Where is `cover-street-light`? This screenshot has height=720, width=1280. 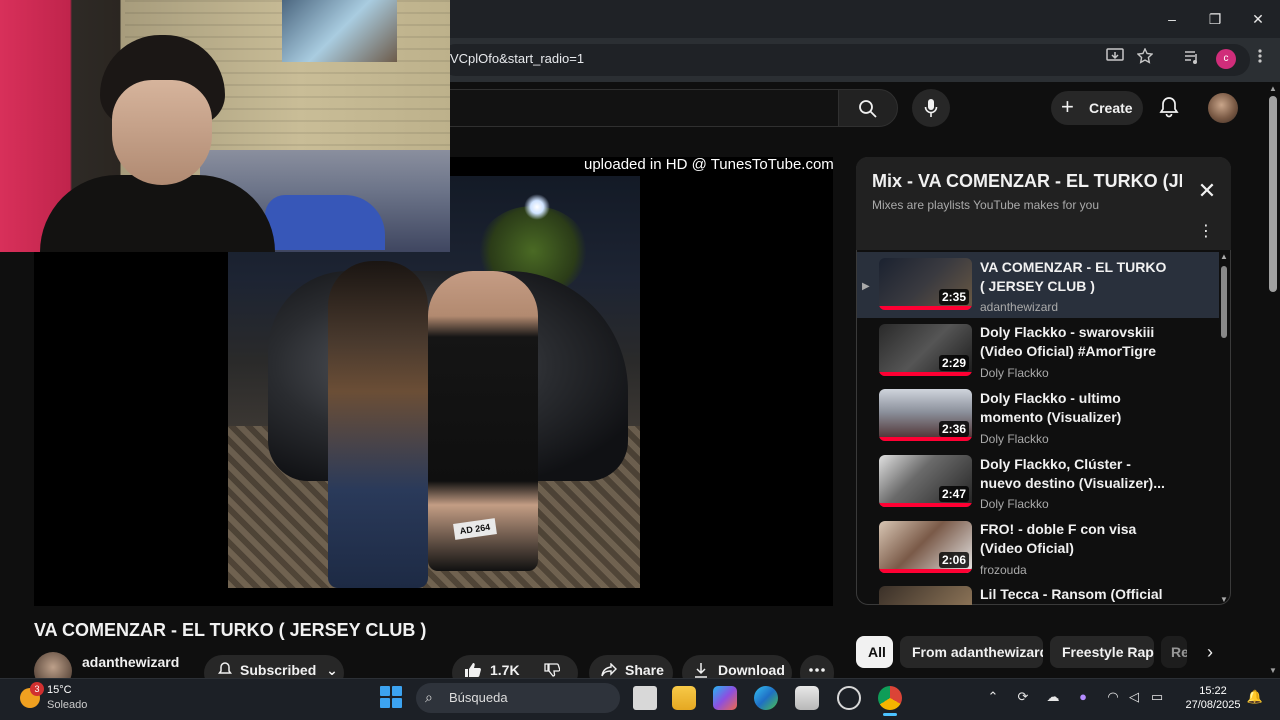
cover-street-light is located at coordinates (537, 207).